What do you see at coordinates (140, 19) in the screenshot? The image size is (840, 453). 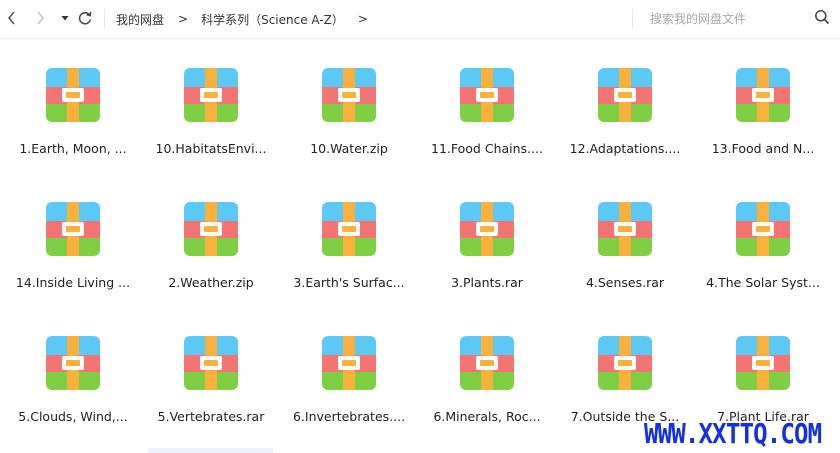 I see `breadcrumb-item-my-drive: 我的网盘` at bounding box center [140, 19].